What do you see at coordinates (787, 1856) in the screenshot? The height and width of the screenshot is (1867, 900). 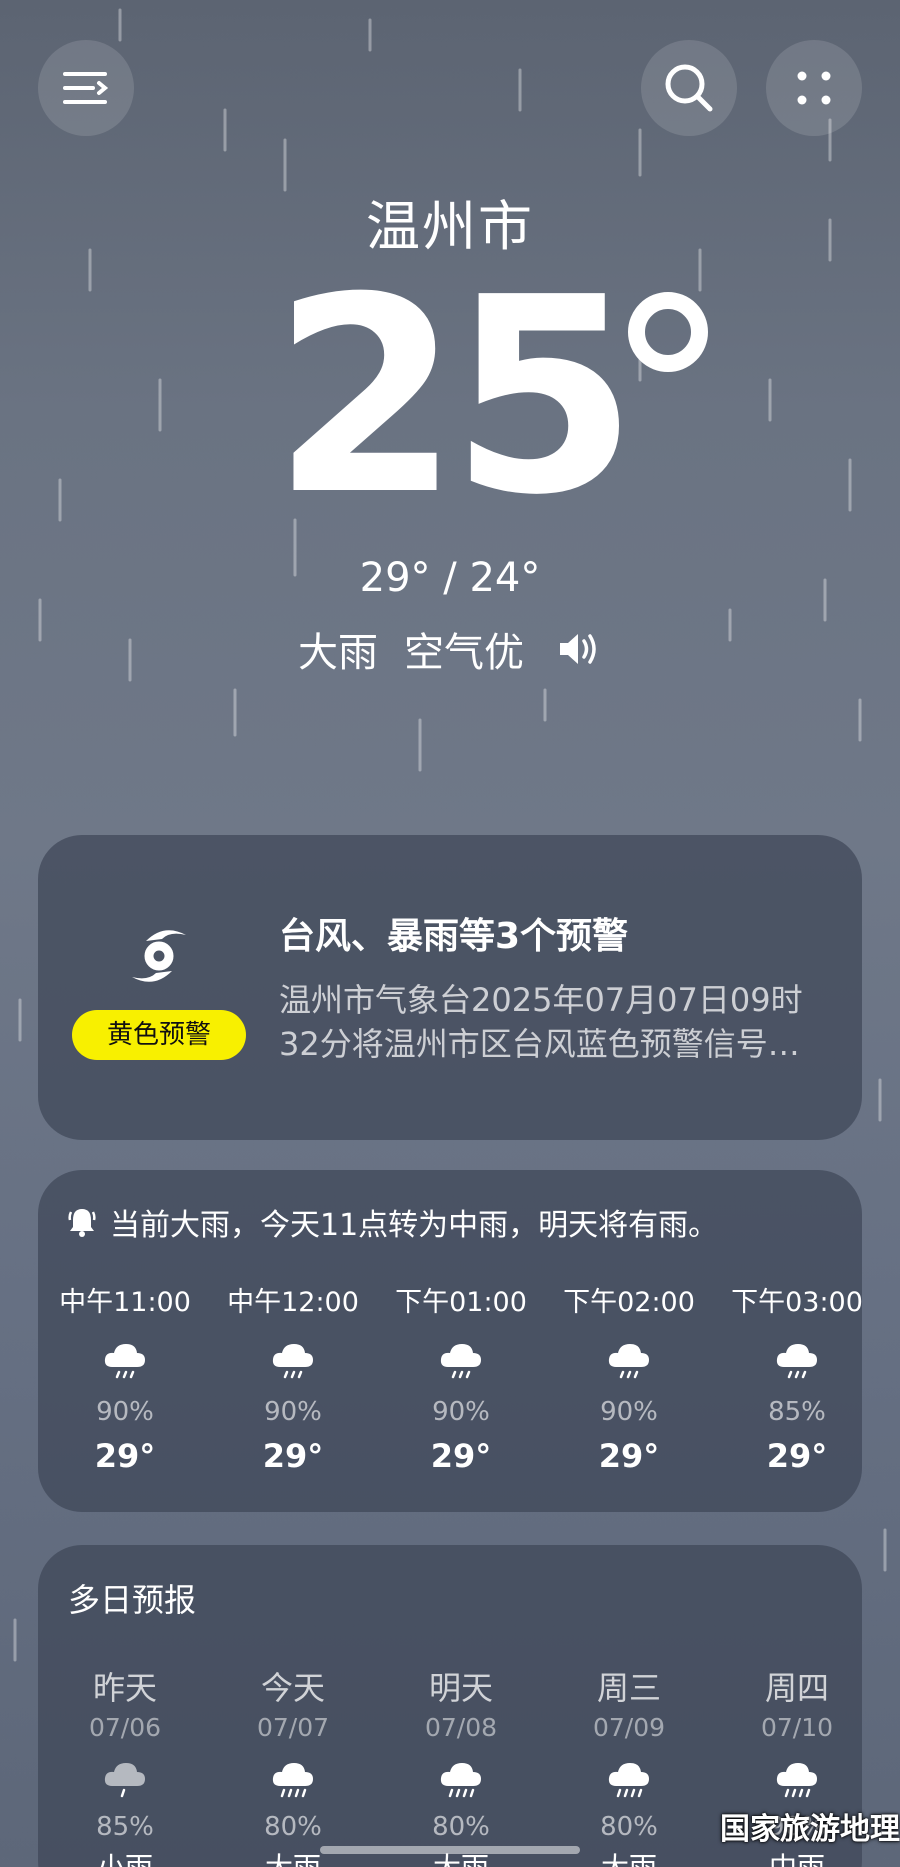 I see `day-condition: 中雨` at bounding box center [787, 1856].